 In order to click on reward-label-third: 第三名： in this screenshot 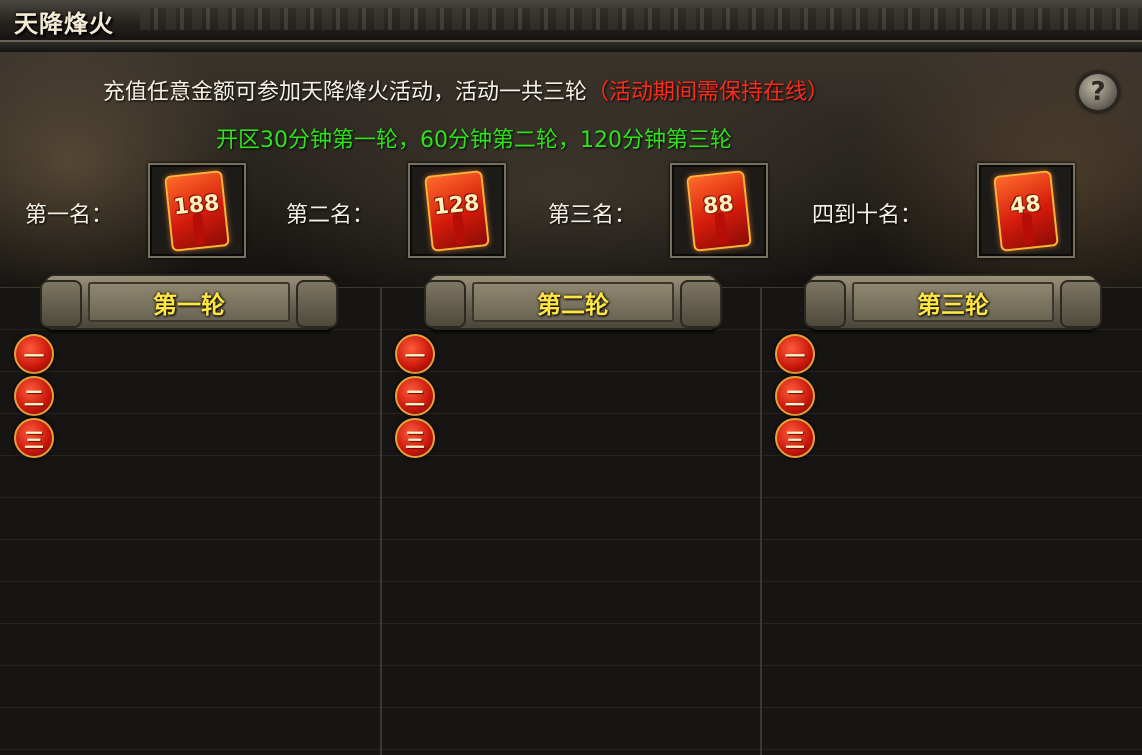, I will do `click(592, 215)`.